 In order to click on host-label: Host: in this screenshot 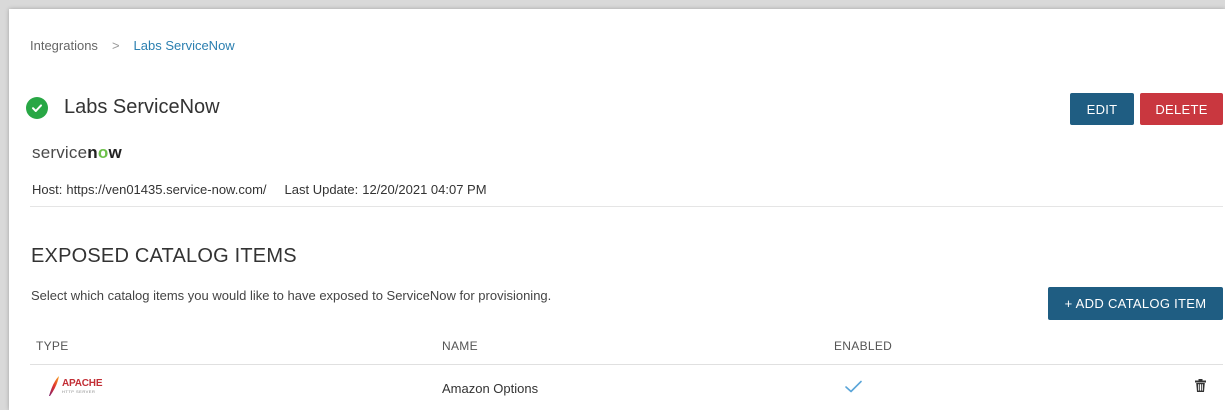, I will do `click(47, 189)`.